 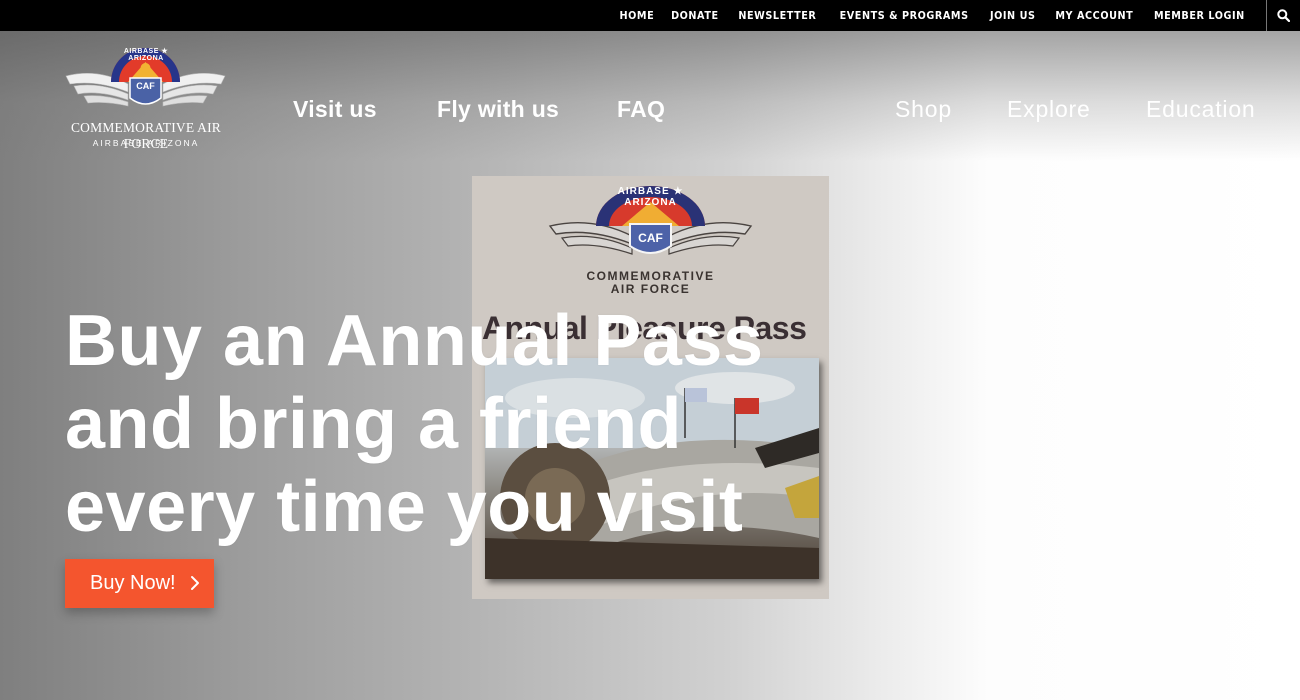 What do you see at coordinates (650, 289) in the screenshot?
I see `poster-logo-subtitle: AIR FORCE` at bounding box center [650, 289].